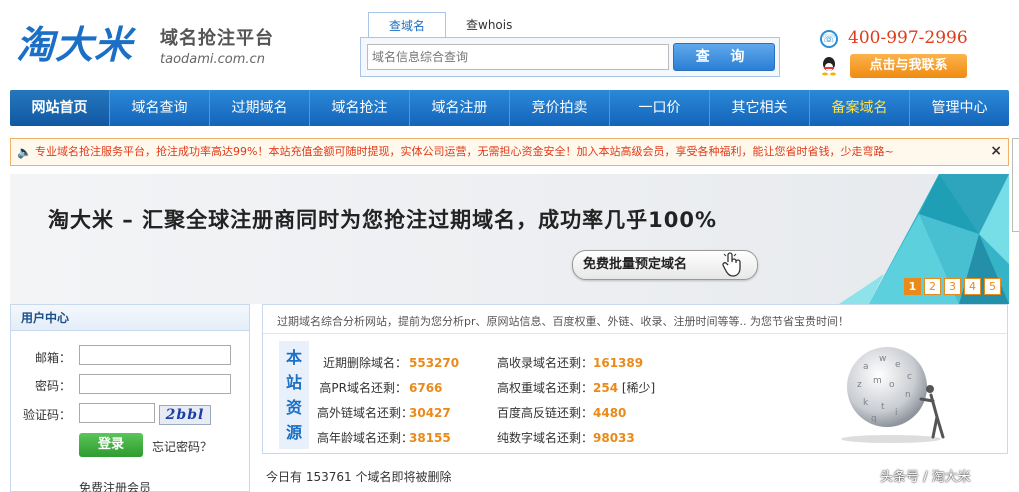 This screenshot has height=492, width=1019. Describe the element at coordinates (545, 438) in the screenshot. I see `stat-label: 纯数字域名还剩：` at that location.